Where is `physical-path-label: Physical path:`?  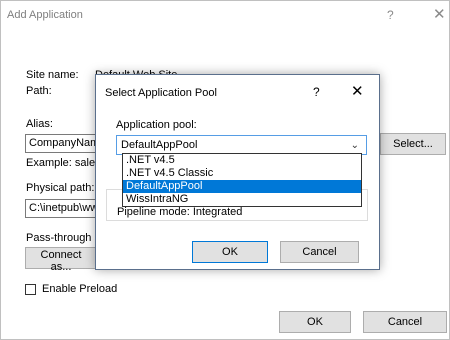
physical-path-label: Physical path: is located at coordinates (60, 188).